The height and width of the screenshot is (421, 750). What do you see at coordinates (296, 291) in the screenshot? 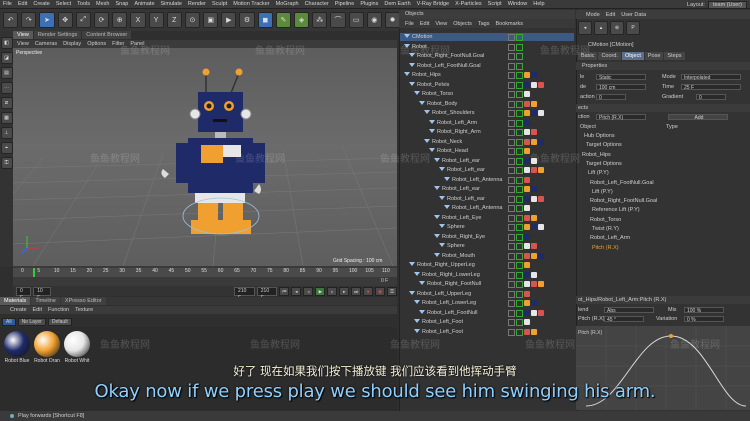
I see `prev-key-icon: ◂` at bounding box center [296, 291].